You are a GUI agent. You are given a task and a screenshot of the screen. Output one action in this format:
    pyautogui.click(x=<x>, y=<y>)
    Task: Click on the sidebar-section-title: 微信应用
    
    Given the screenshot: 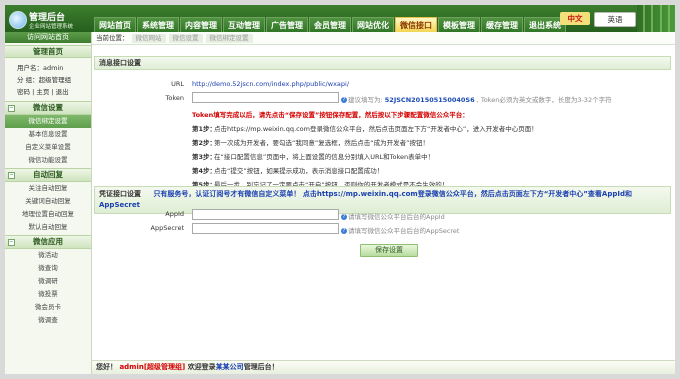 What is the action you would take?
    pyautogui.click(x=48, y=241)
    